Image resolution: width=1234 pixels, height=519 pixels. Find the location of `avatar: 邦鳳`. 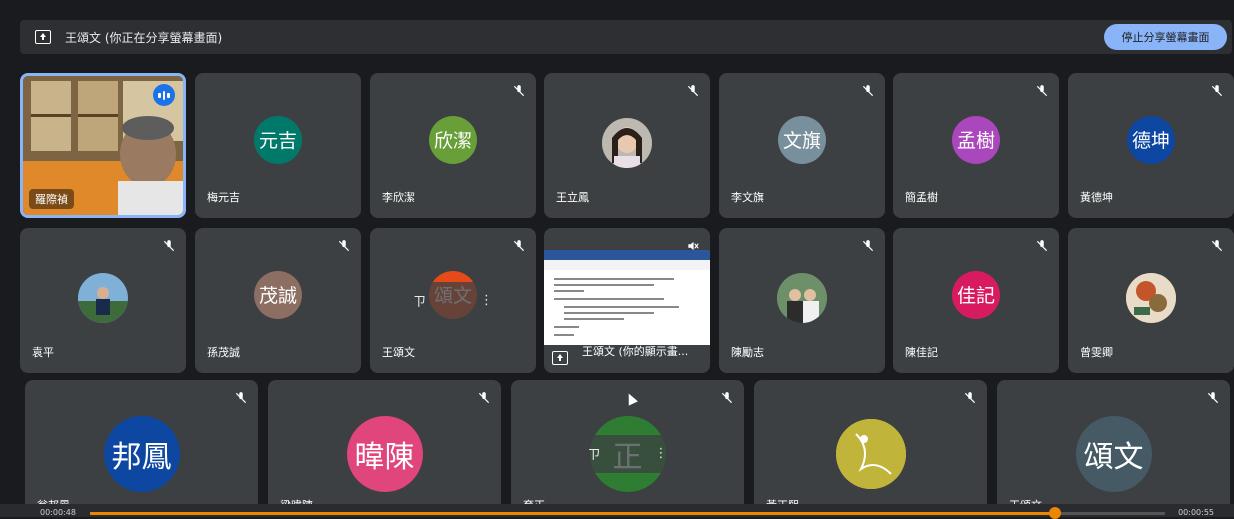

avatar: 邦鳳 is located at coordinates (141, 453).